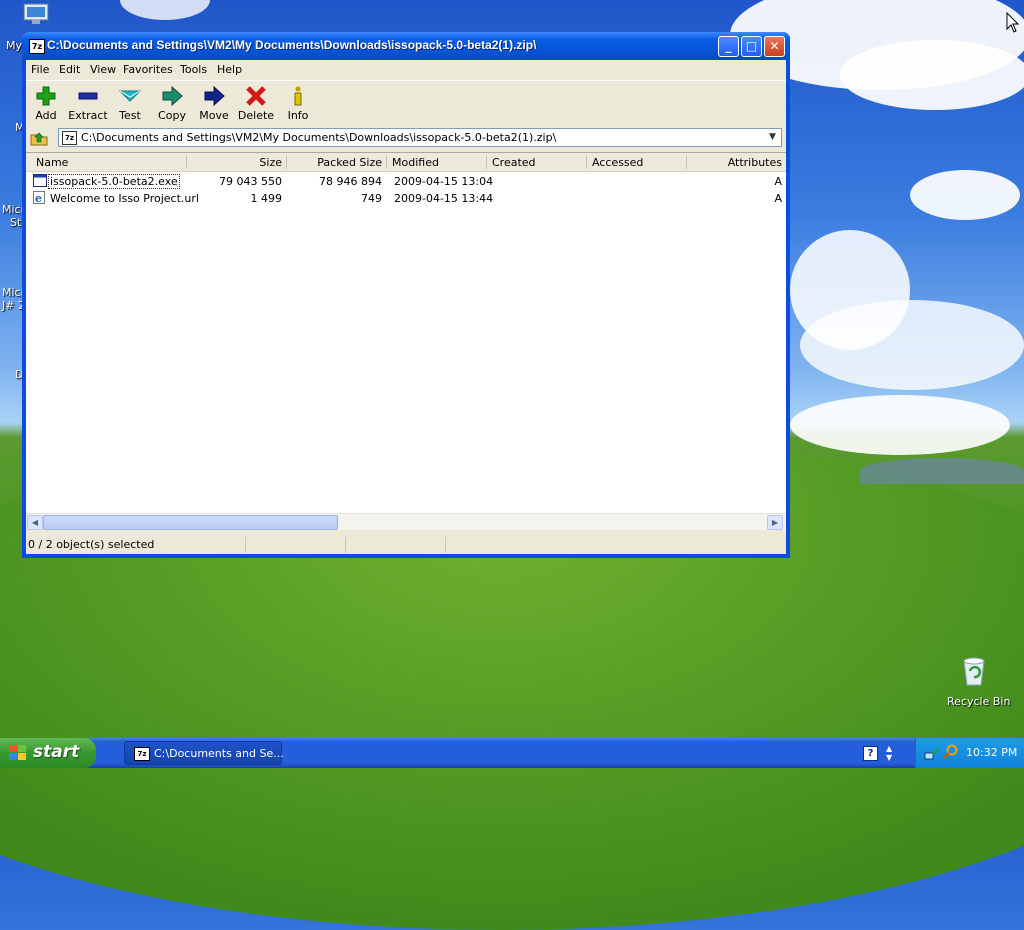  I want to click on move-label: Move, so click(214, 115).